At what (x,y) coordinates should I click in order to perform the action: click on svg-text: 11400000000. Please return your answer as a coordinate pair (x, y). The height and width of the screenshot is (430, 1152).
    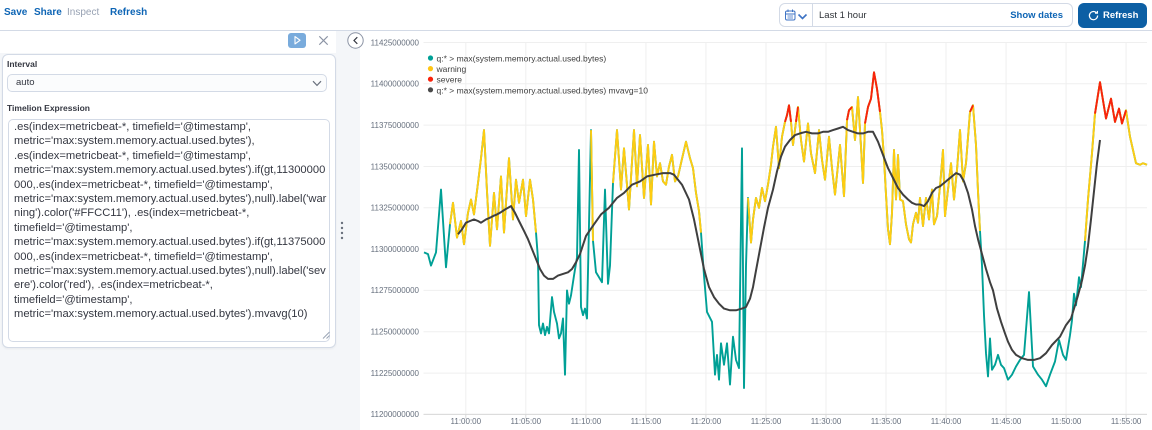
    Looking at the image, I should click on (395, 84).